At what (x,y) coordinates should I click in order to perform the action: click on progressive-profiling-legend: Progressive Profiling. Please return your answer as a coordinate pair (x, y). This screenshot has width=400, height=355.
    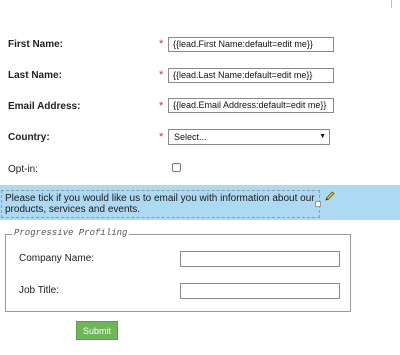
    Looking at the image, I should click on (71, 233).